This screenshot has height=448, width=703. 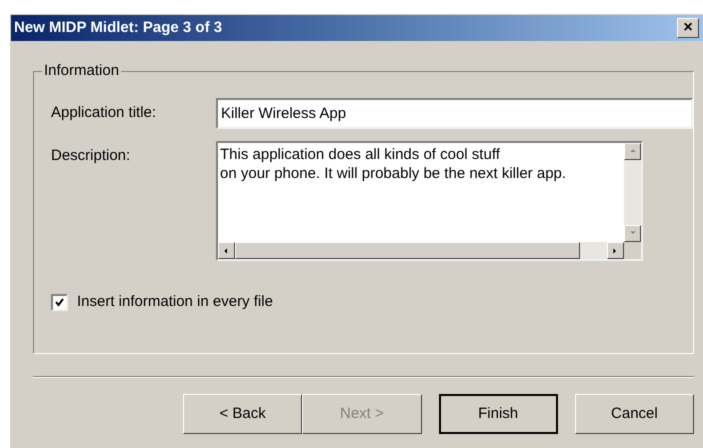 I want to click on scroll-thumb, so click(x=407, y=250).